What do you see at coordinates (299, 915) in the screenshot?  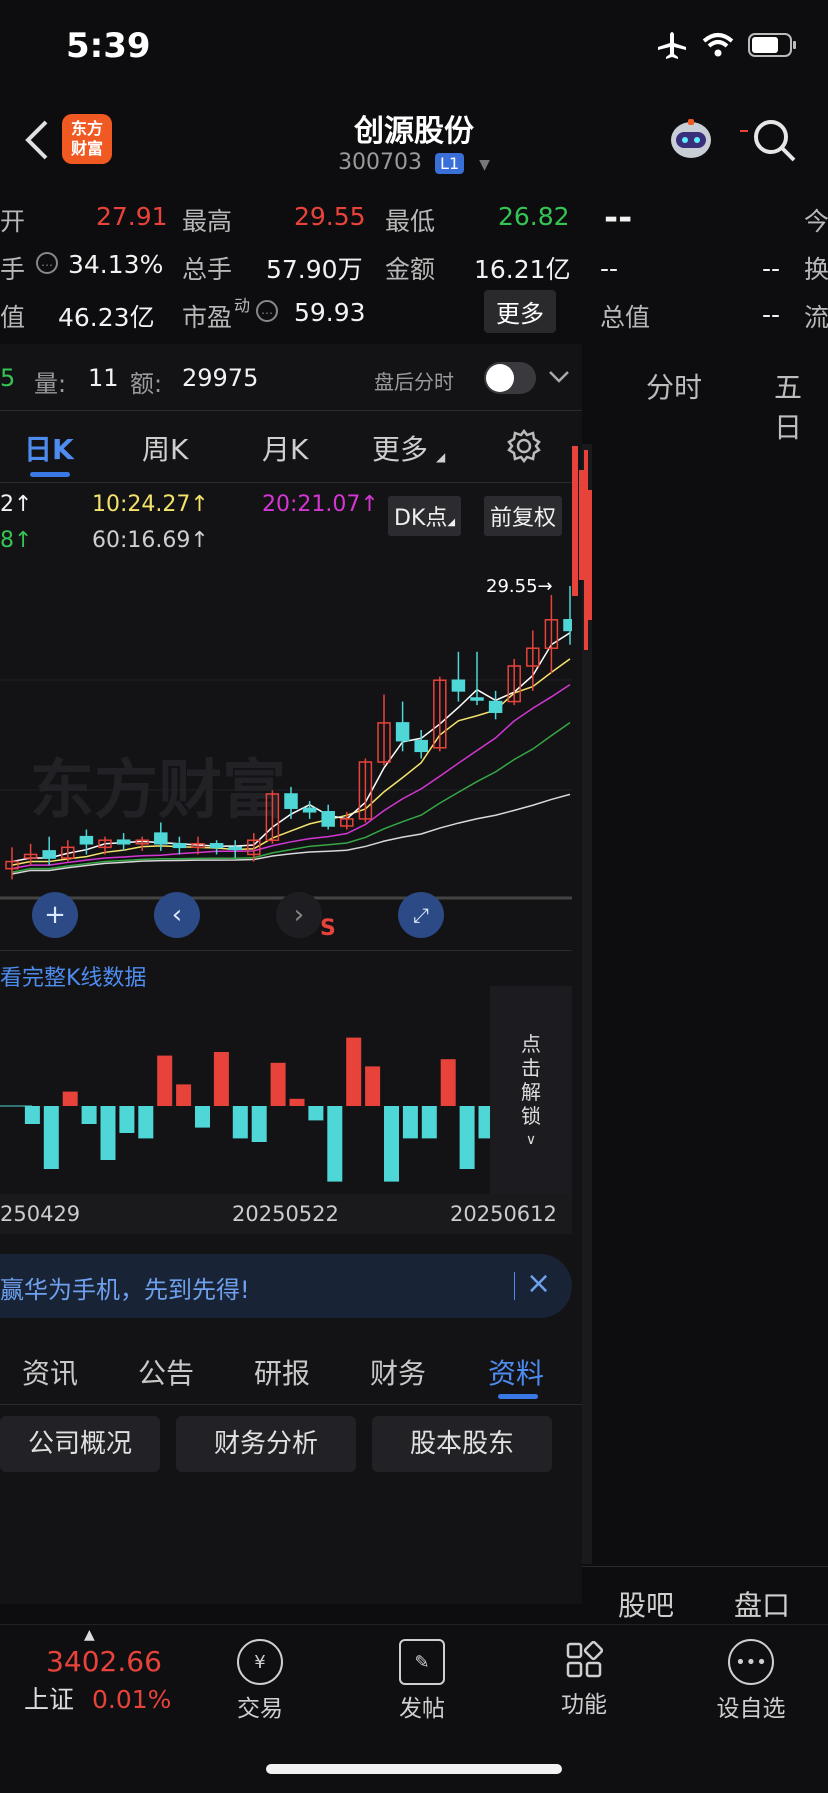 I see `scroll-right-button: ›` at bounding box center [299, 915].